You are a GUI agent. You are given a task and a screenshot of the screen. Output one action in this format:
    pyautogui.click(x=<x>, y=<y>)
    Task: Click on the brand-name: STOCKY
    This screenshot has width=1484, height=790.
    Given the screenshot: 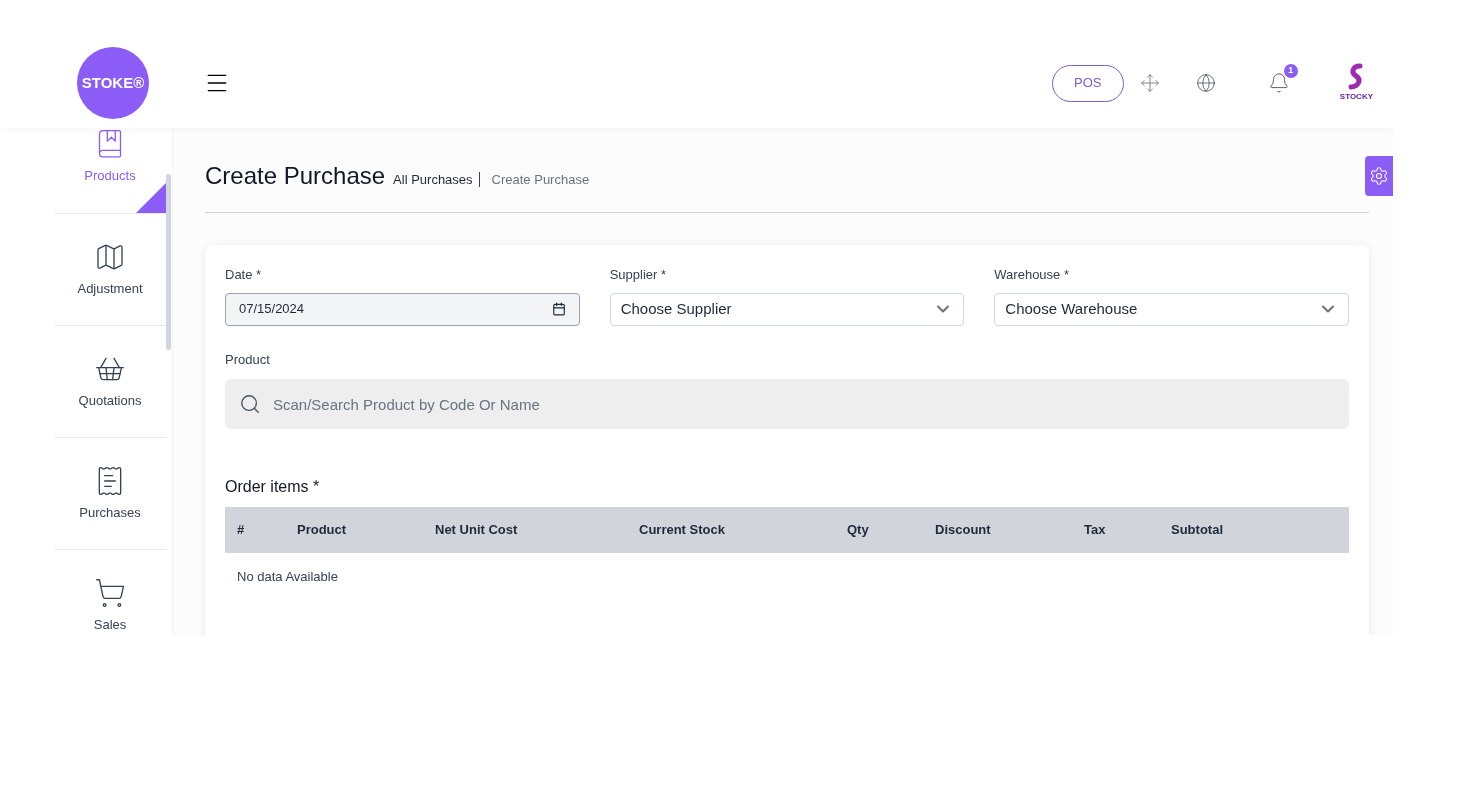 What is the action you would take?
    pyautogui.click(x=1356, y=97)
    